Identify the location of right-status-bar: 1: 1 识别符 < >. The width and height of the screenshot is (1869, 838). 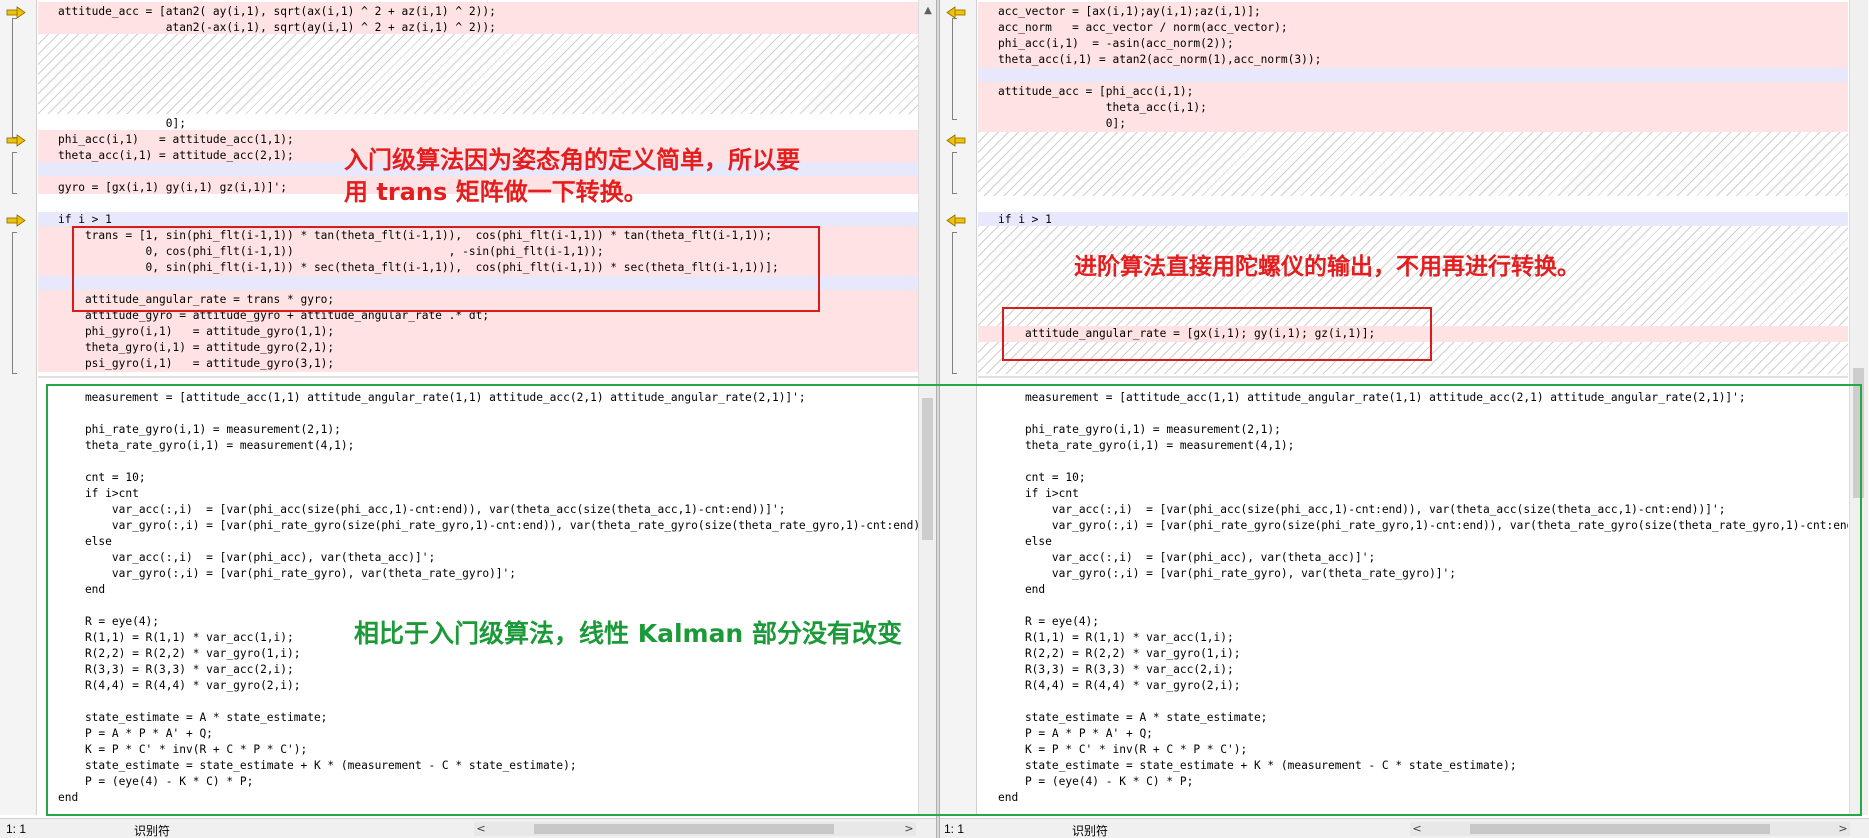
(1404, 828).